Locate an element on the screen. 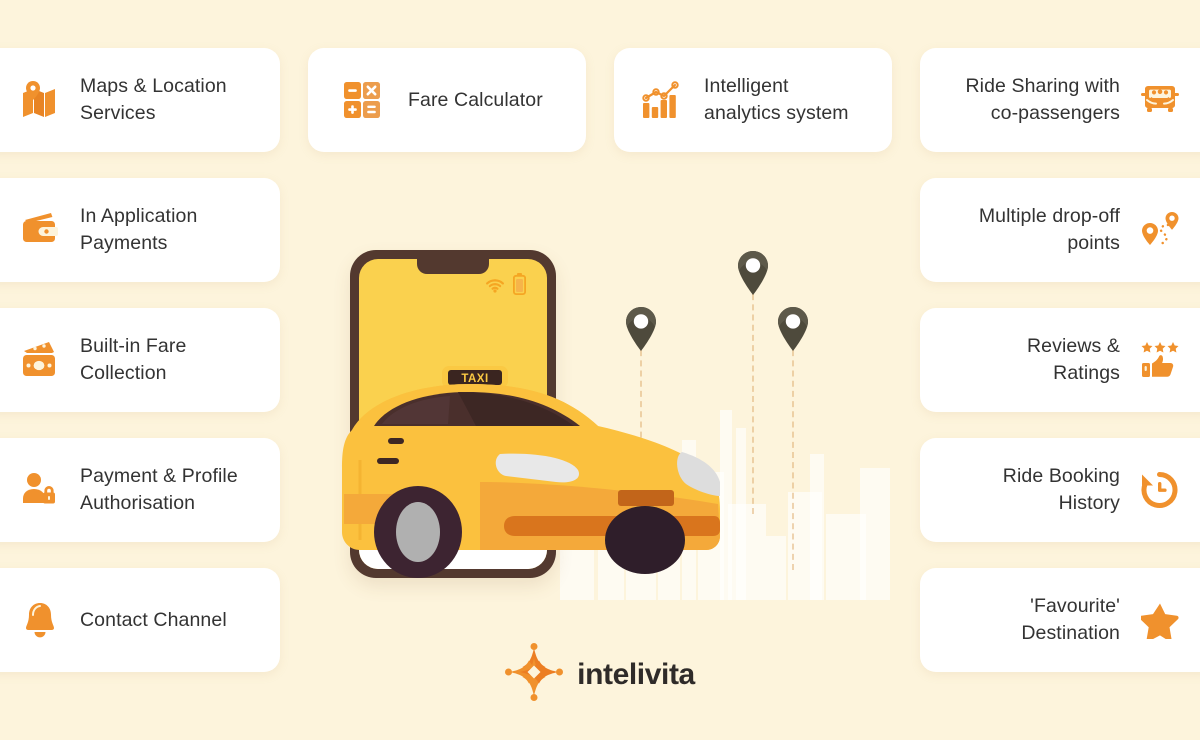  feature-card-multiple-dropoff: Multiple drop-off points is located at coordinates (1060, 230).